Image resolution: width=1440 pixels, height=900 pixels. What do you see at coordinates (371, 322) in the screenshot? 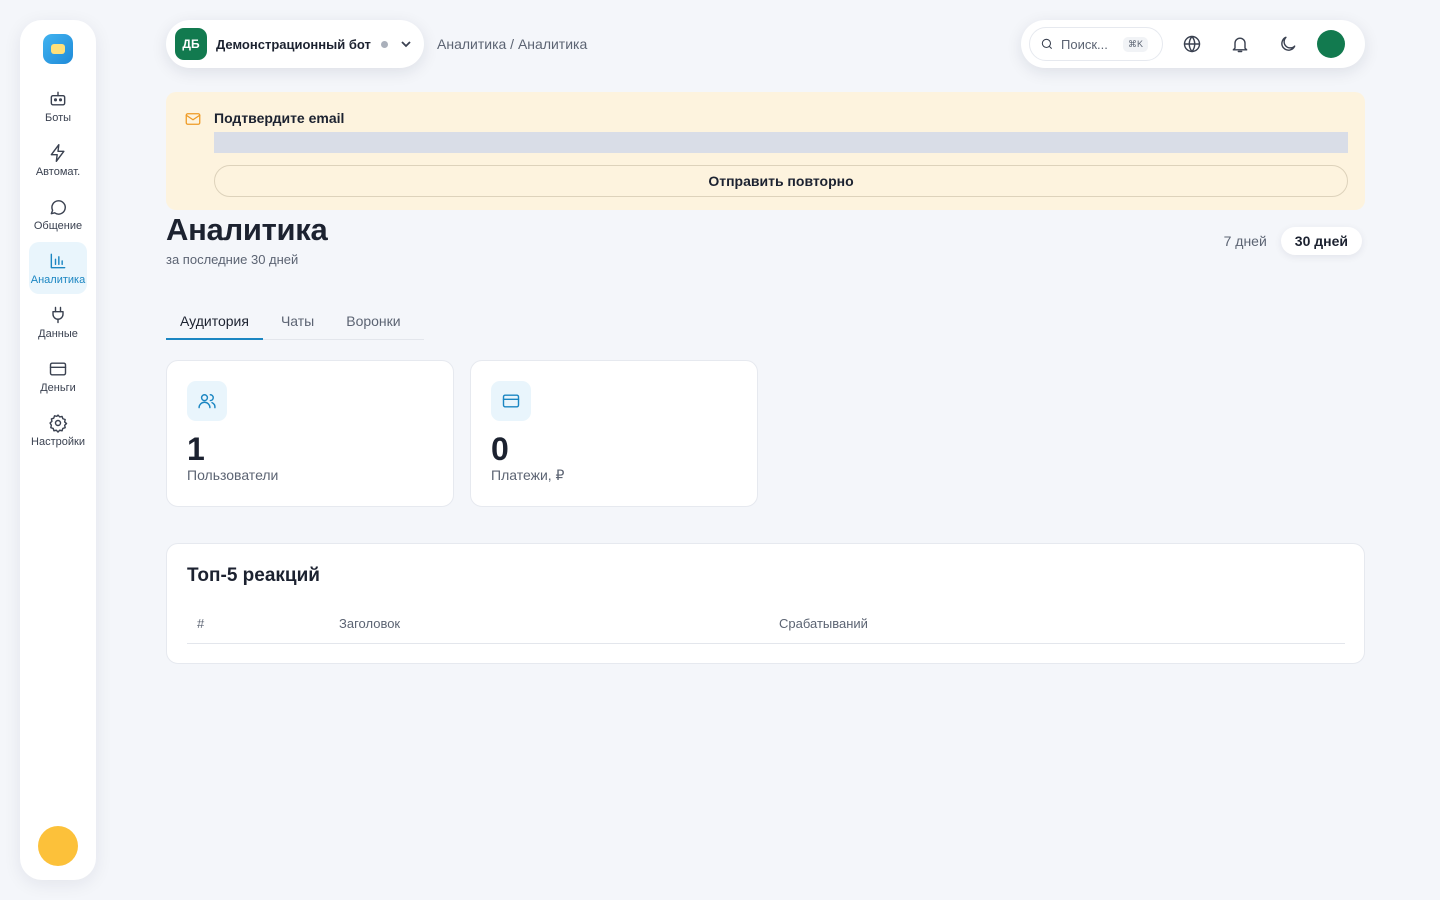
I see `tab-funnels: Воронки` at bounding box center [371, 322].